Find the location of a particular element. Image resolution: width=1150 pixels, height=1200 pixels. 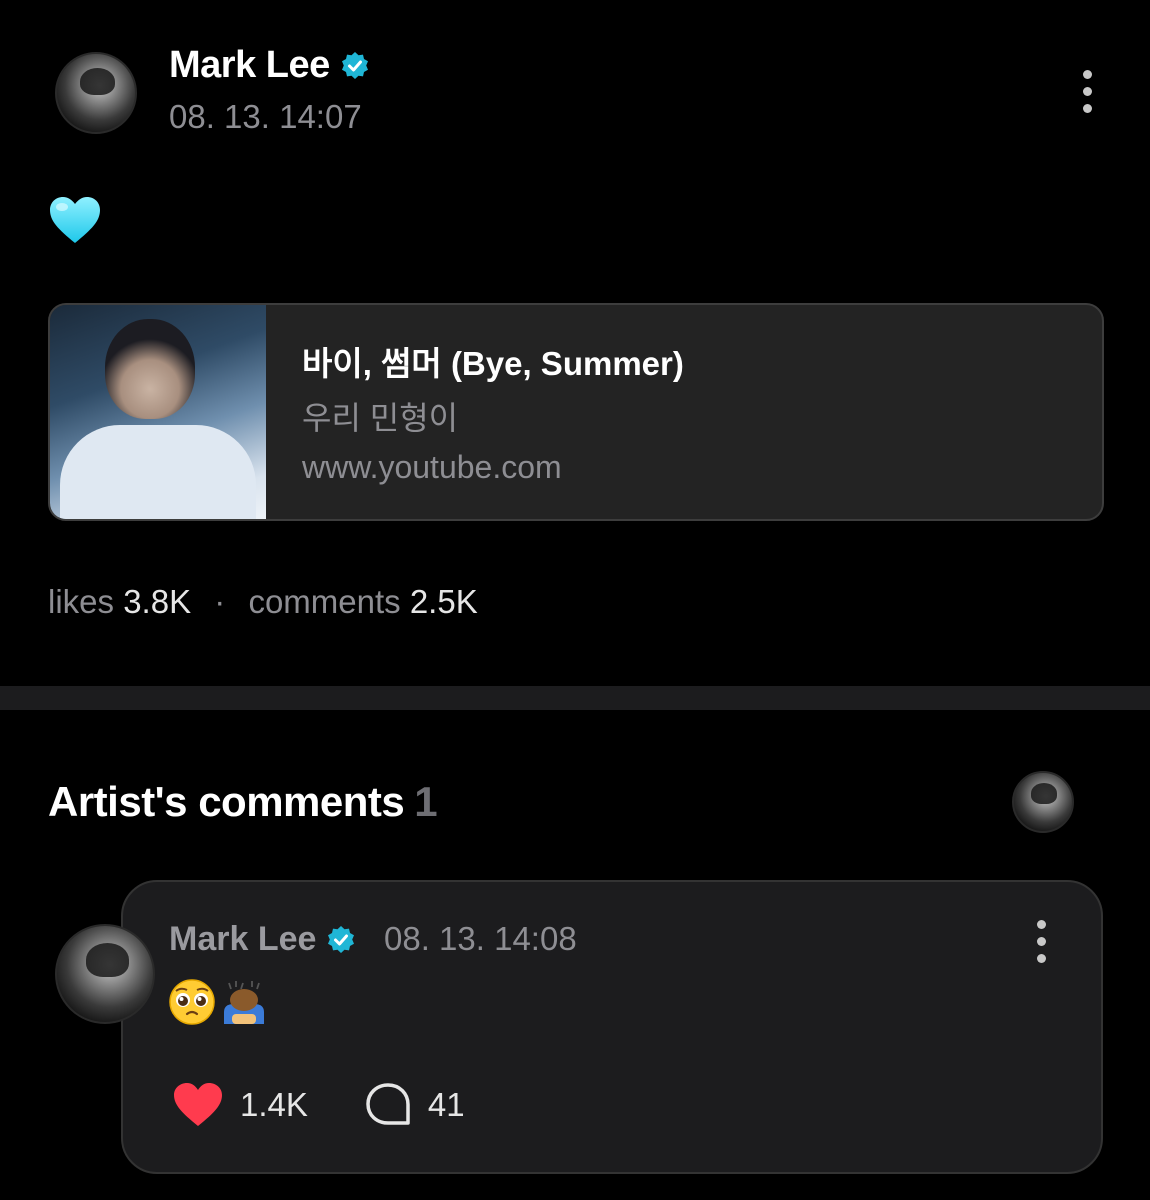

artist-comments-title: Artist's comments is located at coordinates (226, 801).